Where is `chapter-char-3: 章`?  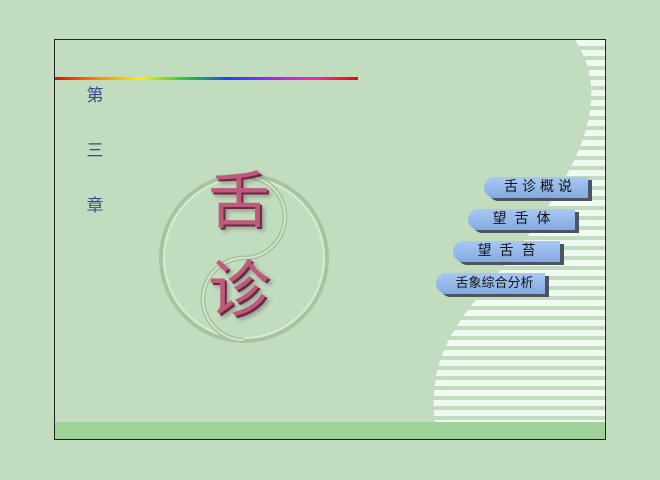 chapter-char-3: 章 is located at coordinates (95, 206).